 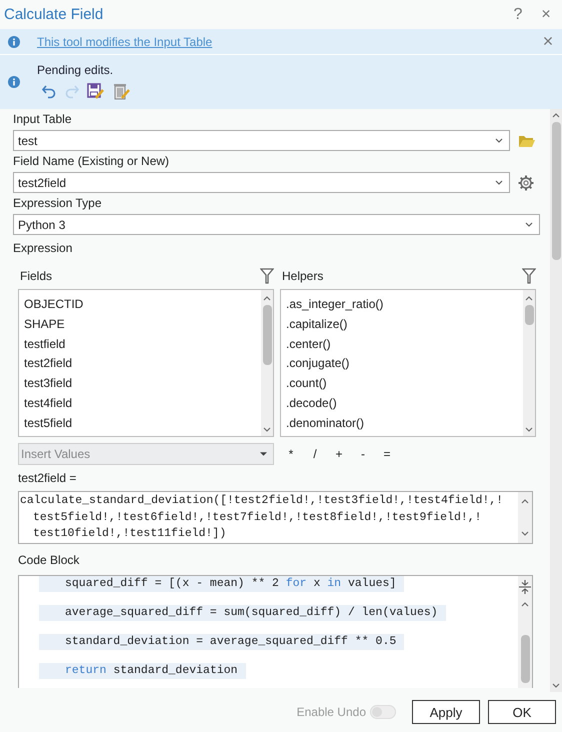 I want to click on field-label: Field Name (Existing or New), so click(x=91, y=161).